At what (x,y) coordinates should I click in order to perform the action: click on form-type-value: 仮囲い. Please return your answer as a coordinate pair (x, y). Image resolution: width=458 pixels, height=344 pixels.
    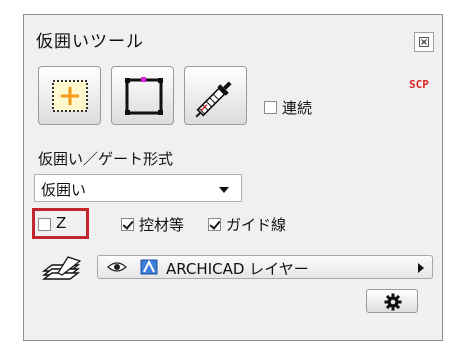
    Looking at the image, I should click on (64, 190).